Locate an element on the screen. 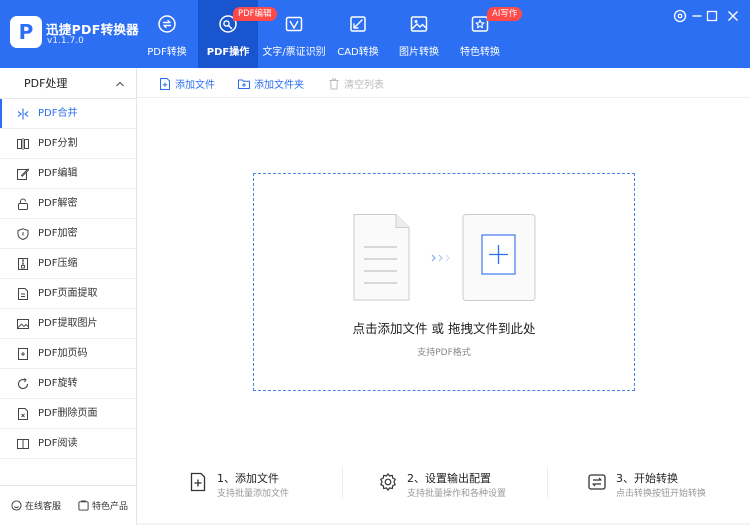 The height and width of the screenshot is (525, 750). tab-label: 特色转换 is located at coordinates (480, 52).